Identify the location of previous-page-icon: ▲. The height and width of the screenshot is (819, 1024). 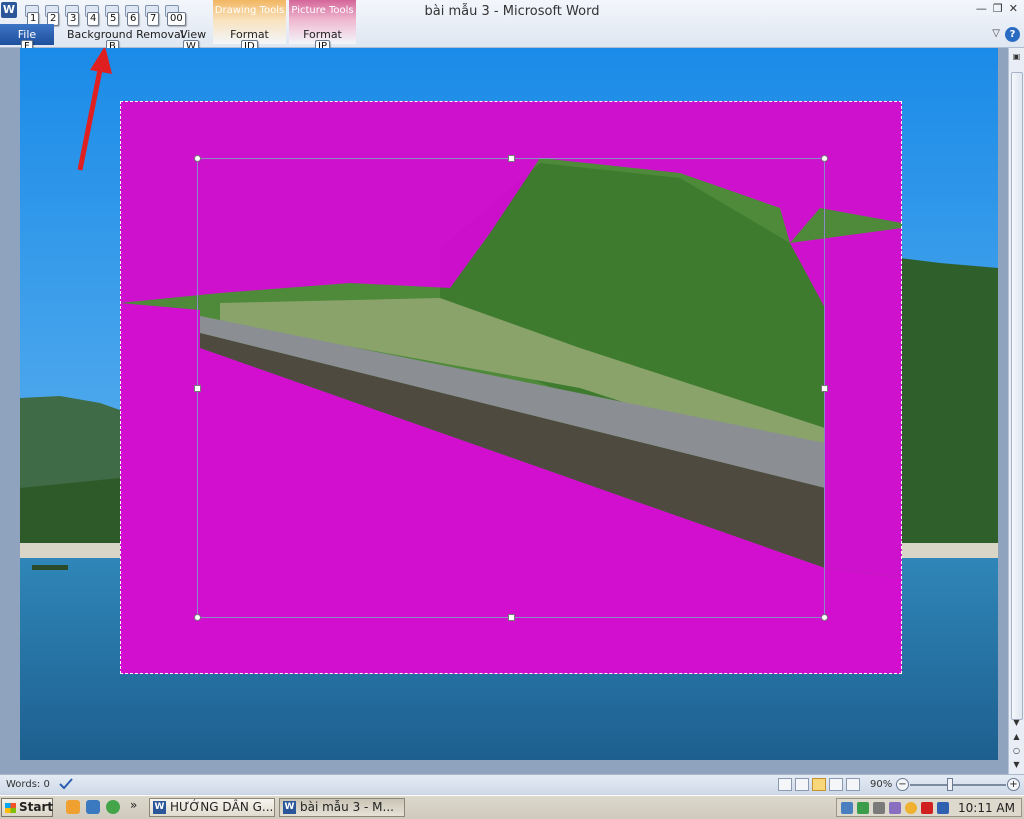
(1016, 736).